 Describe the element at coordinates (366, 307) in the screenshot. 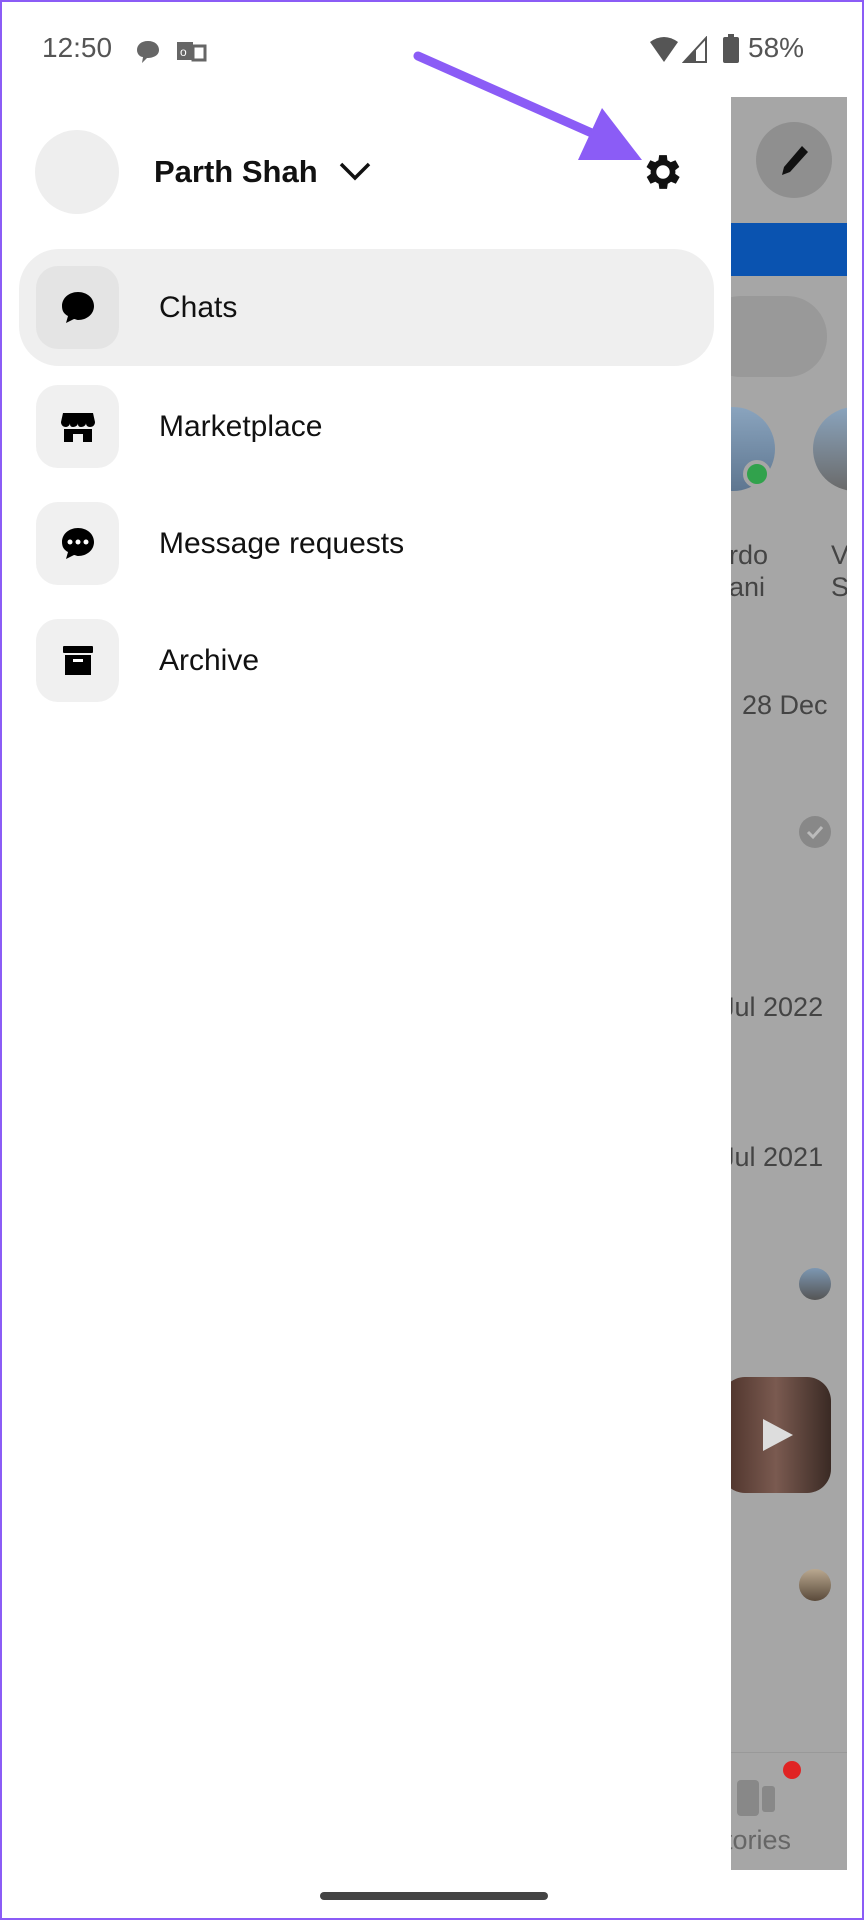

I see `menu-item-chats: Chats` at that location.